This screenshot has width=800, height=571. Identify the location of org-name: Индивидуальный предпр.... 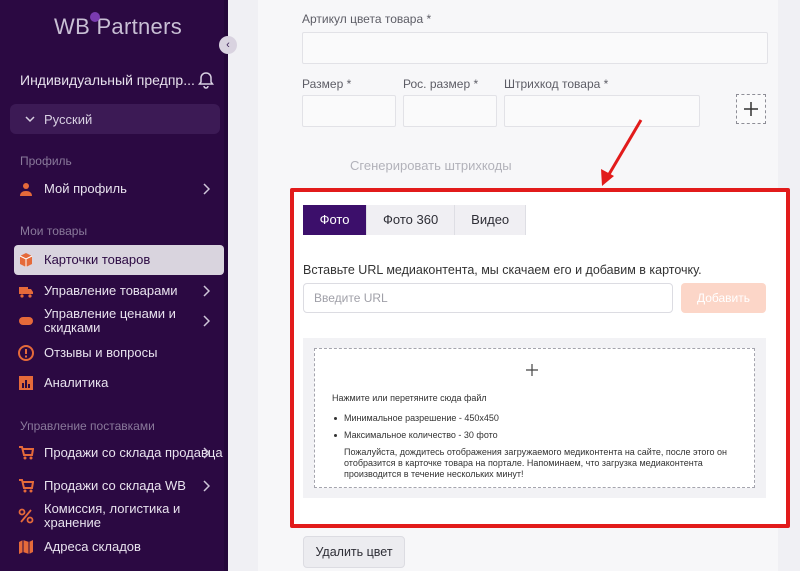
(107, 80).